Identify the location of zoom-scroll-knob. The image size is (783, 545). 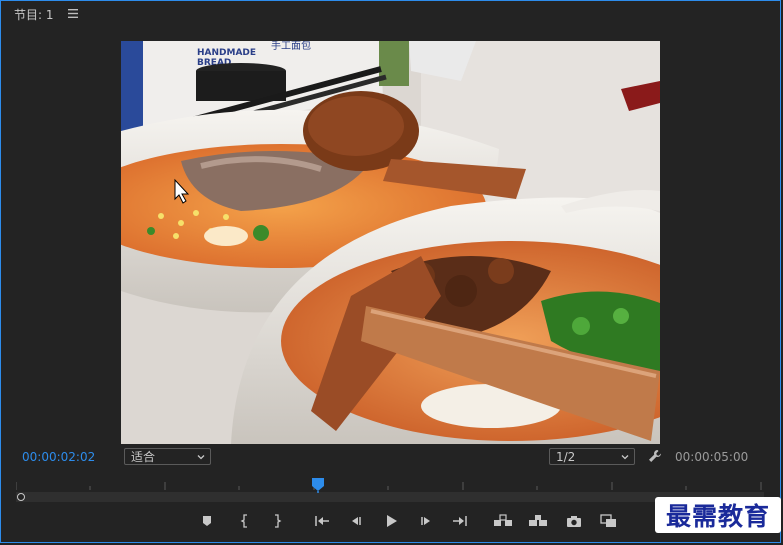
(21, 497).